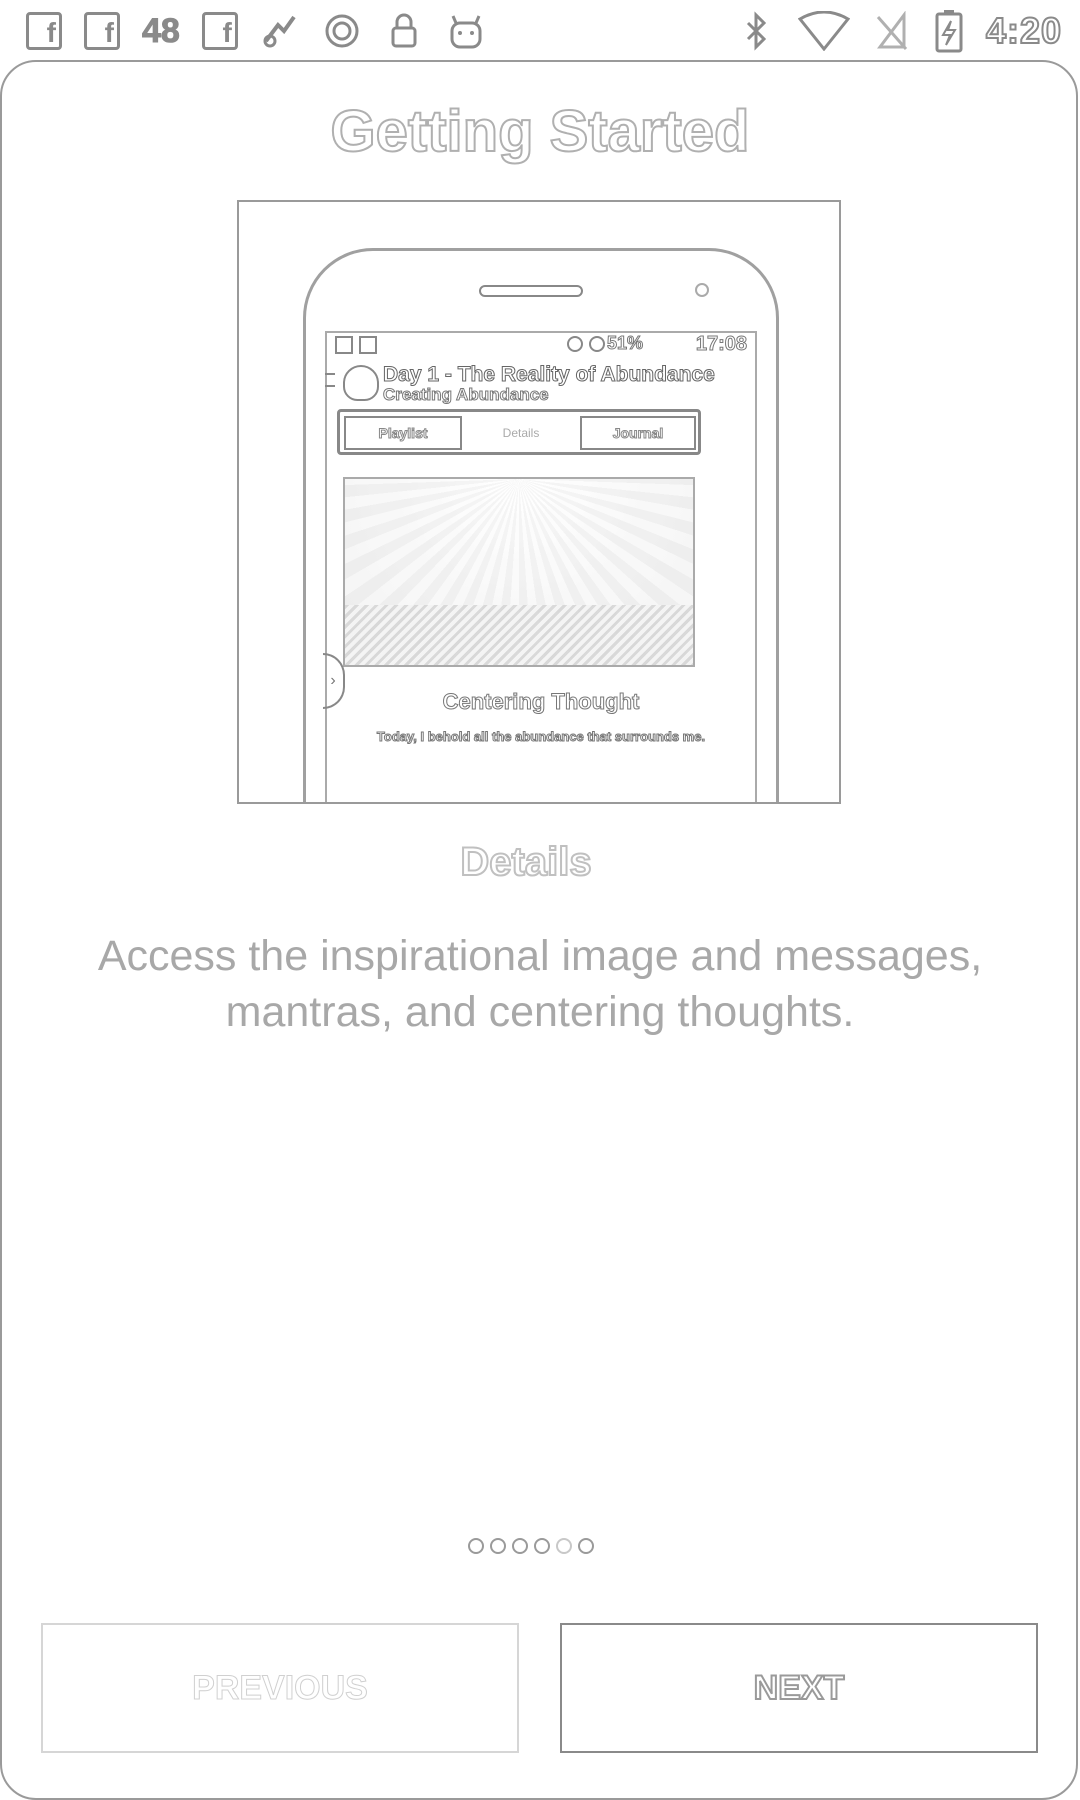 The width and height of the screenshot is (1080, 1800). What do you see at coordinates (1023, 30) in the screenshot?
I see `clock: 4:20` at bounding box center [1023, 30].